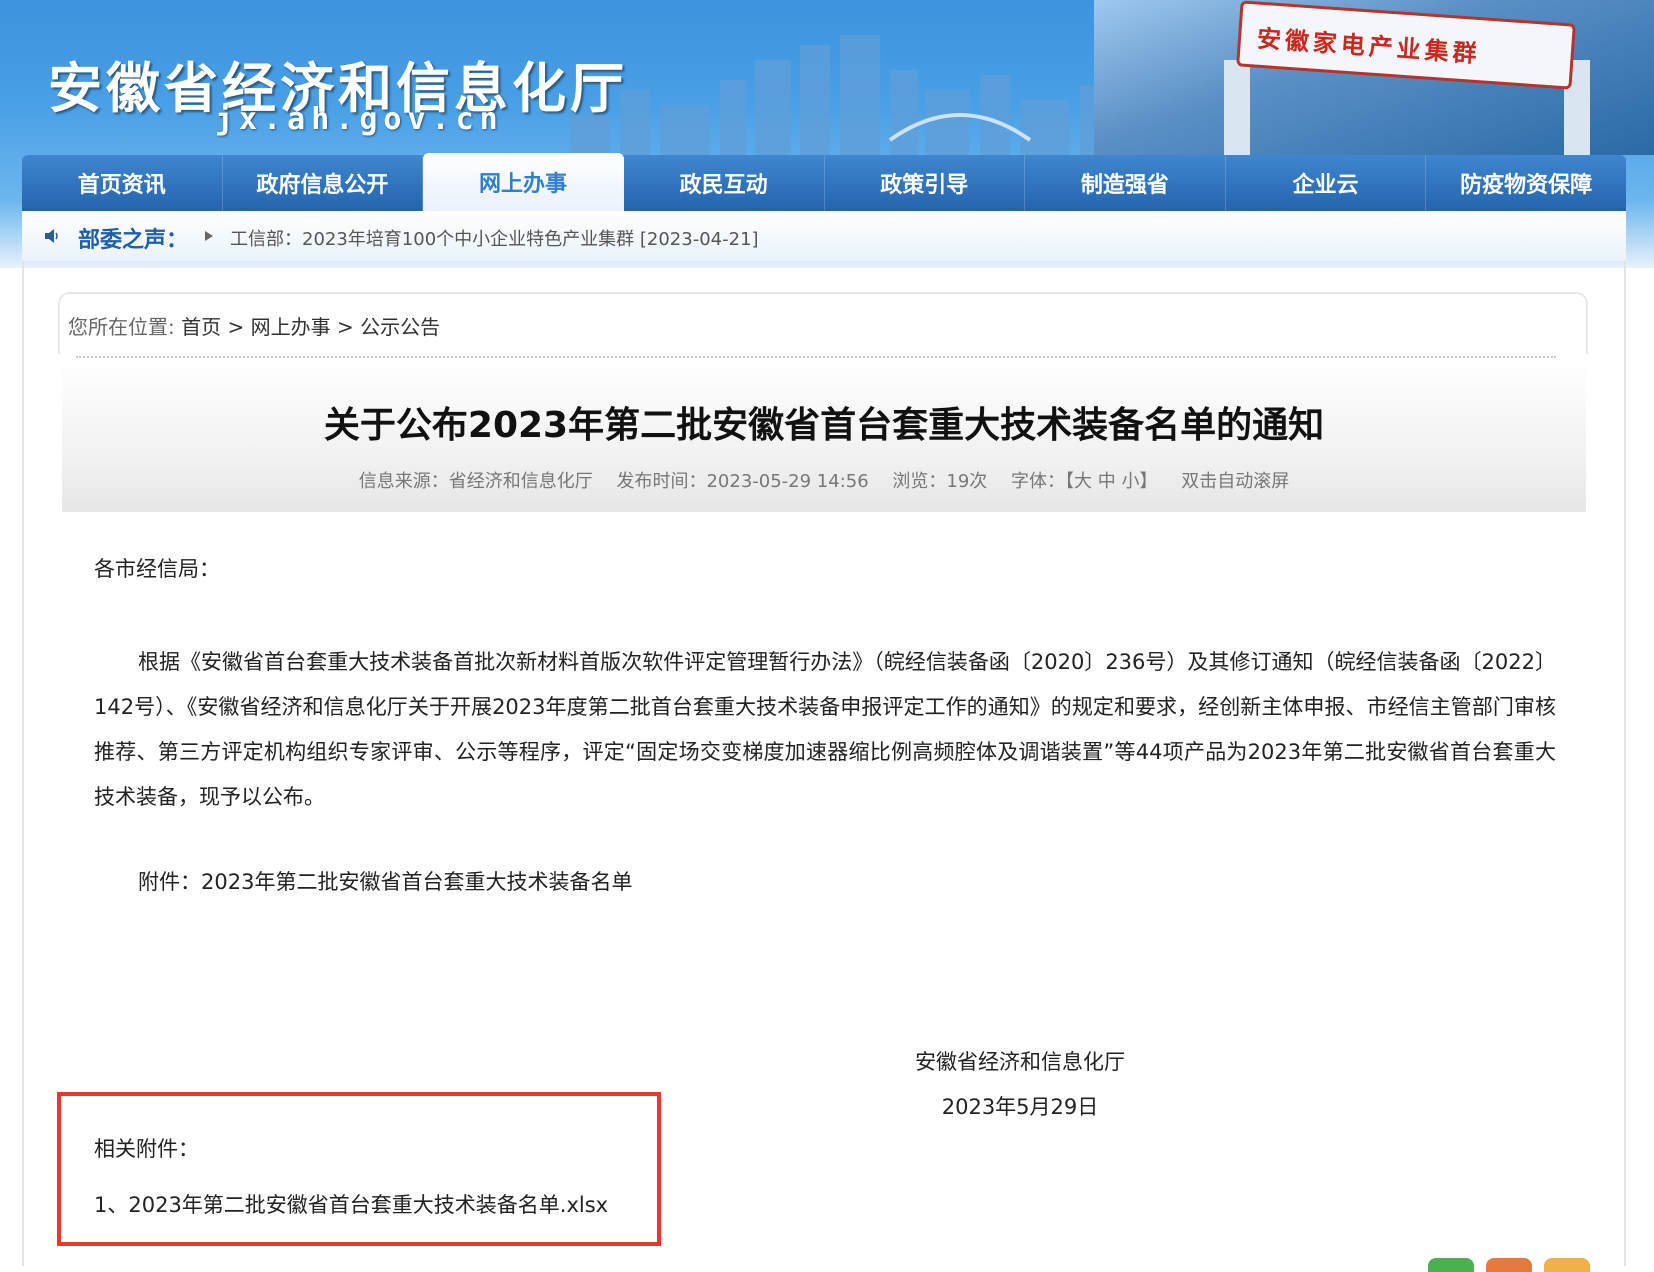 Image resolution: width=1654 pixels, height=1272 pixels. What do you see at coordinates (351, 1204) in the screenshot?
I see `attachment-file-link: 1、2023年第二批安徽省首台套重大技术装备名单.xlsx` at bounding box center [351, 1204].